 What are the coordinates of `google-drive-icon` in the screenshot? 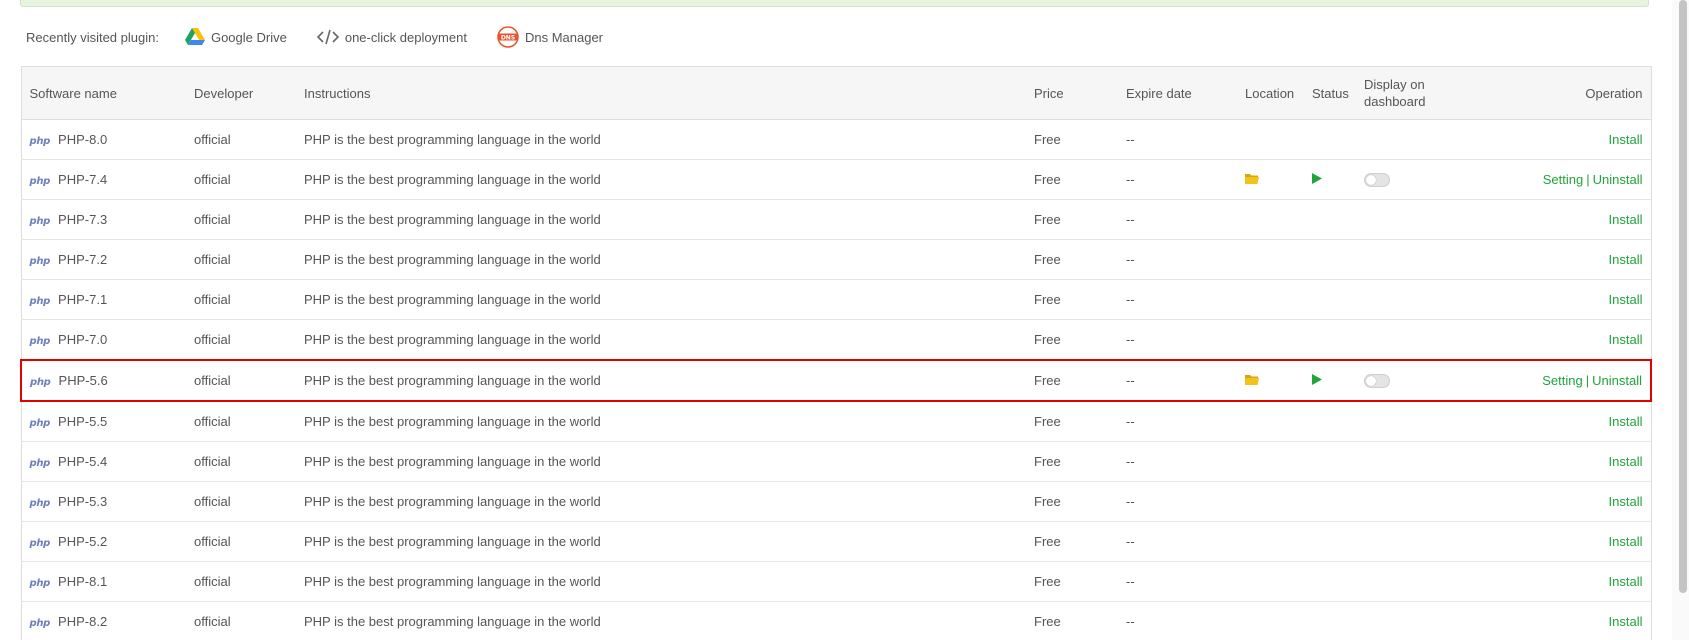 It's located at (194, 37).